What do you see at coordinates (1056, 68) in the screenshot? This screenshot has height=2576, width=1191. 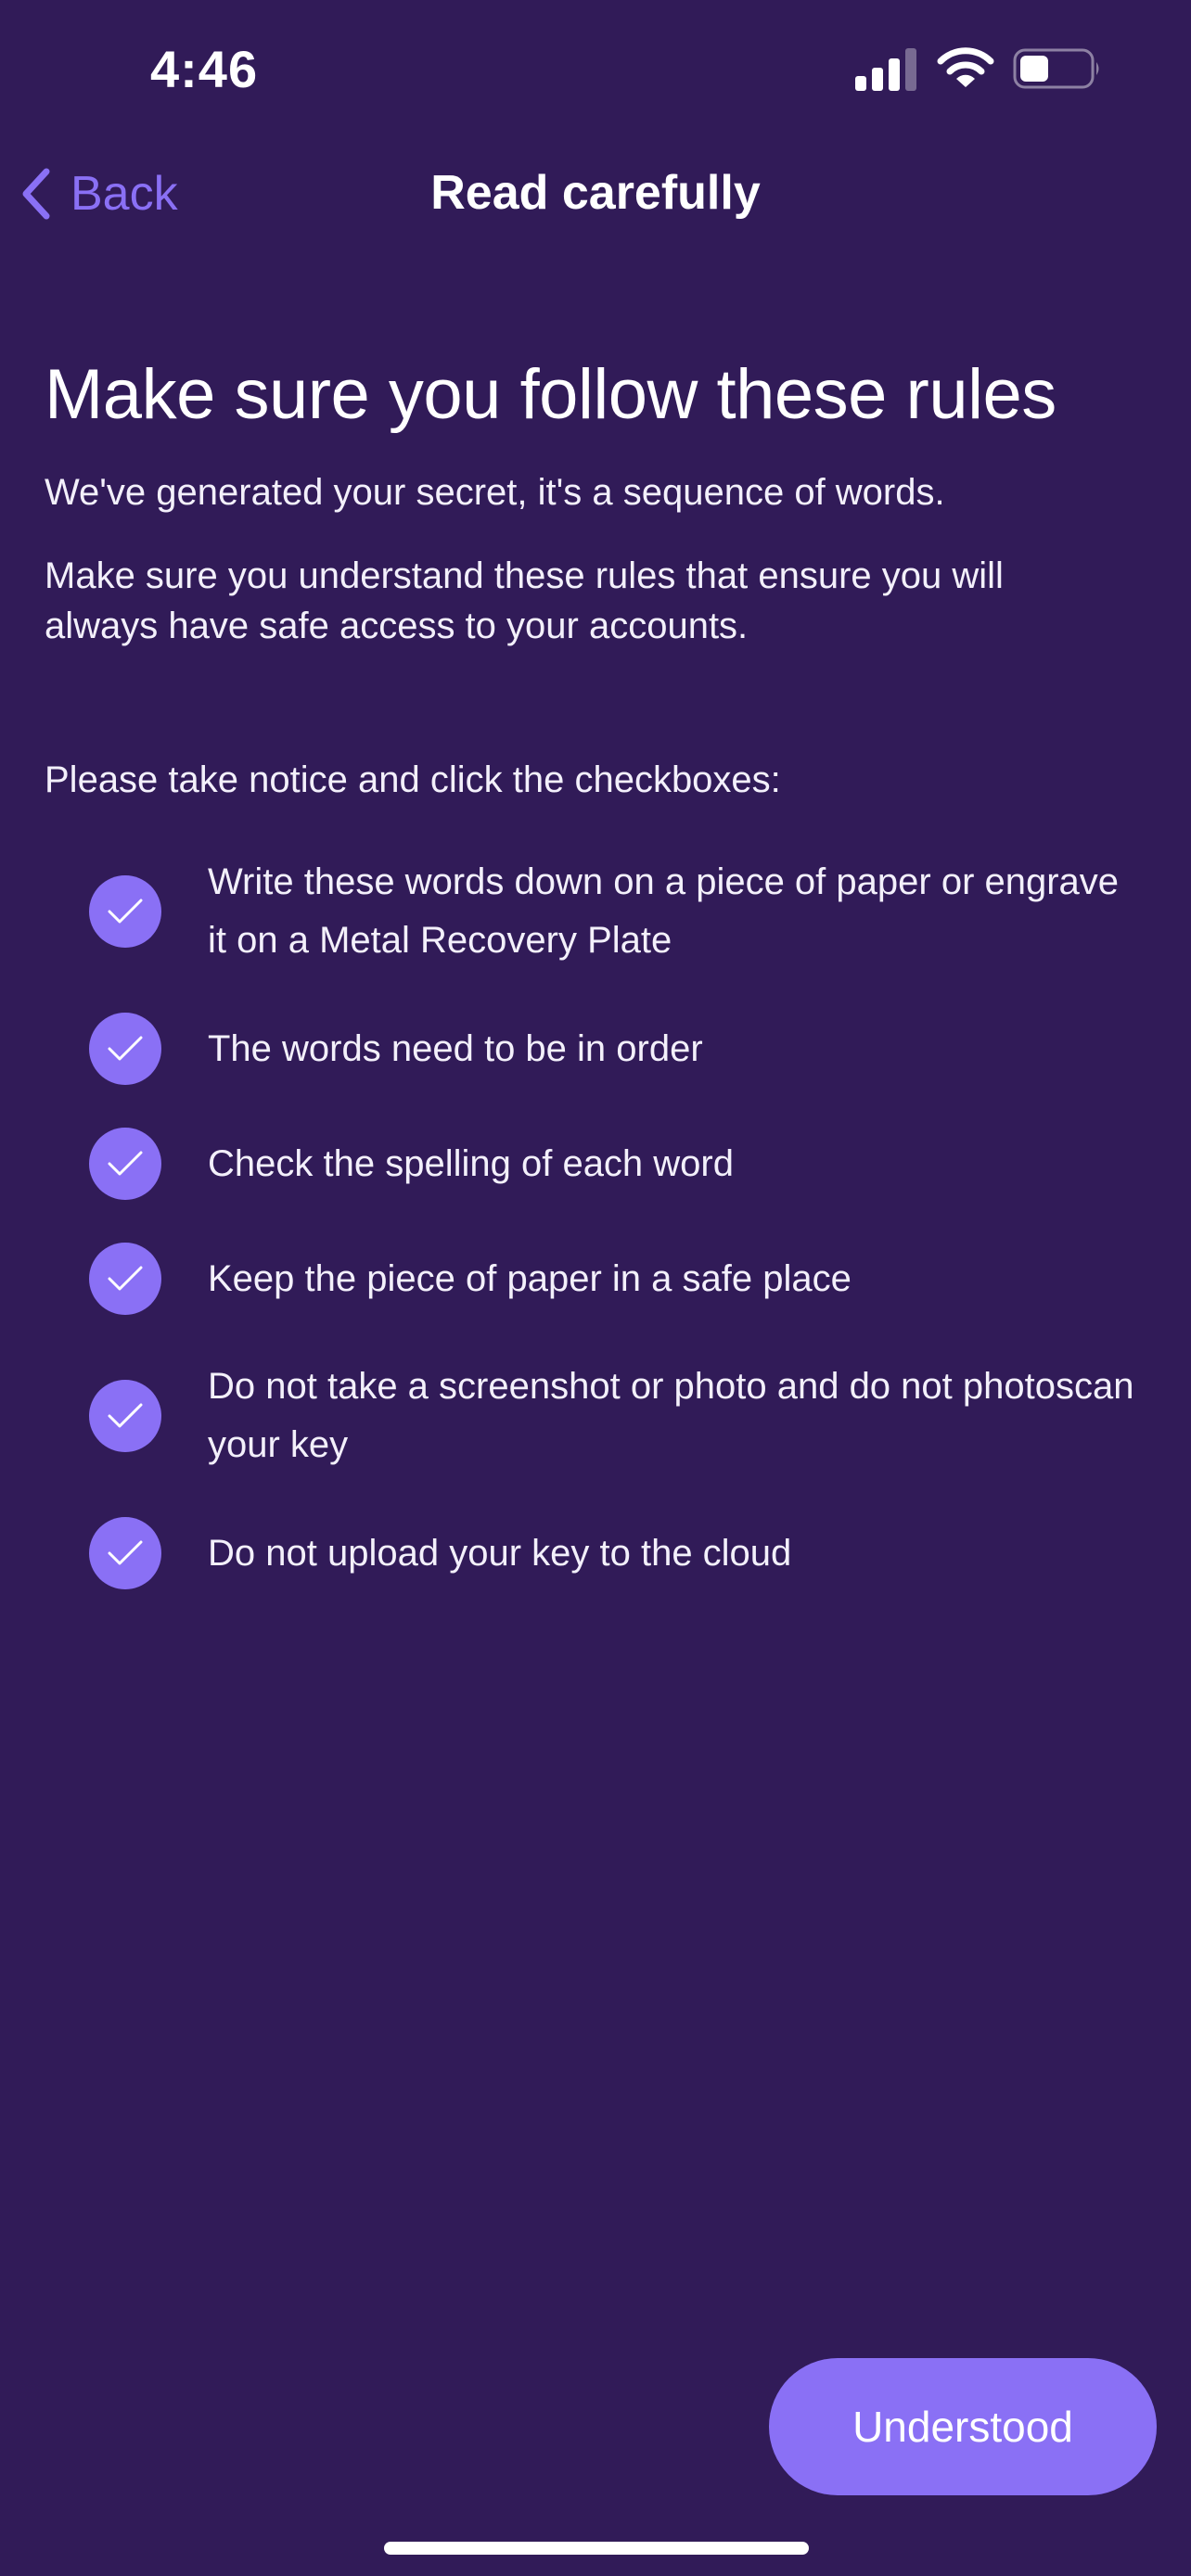 I see `battery-icon` at bounding box center [1056, 68].